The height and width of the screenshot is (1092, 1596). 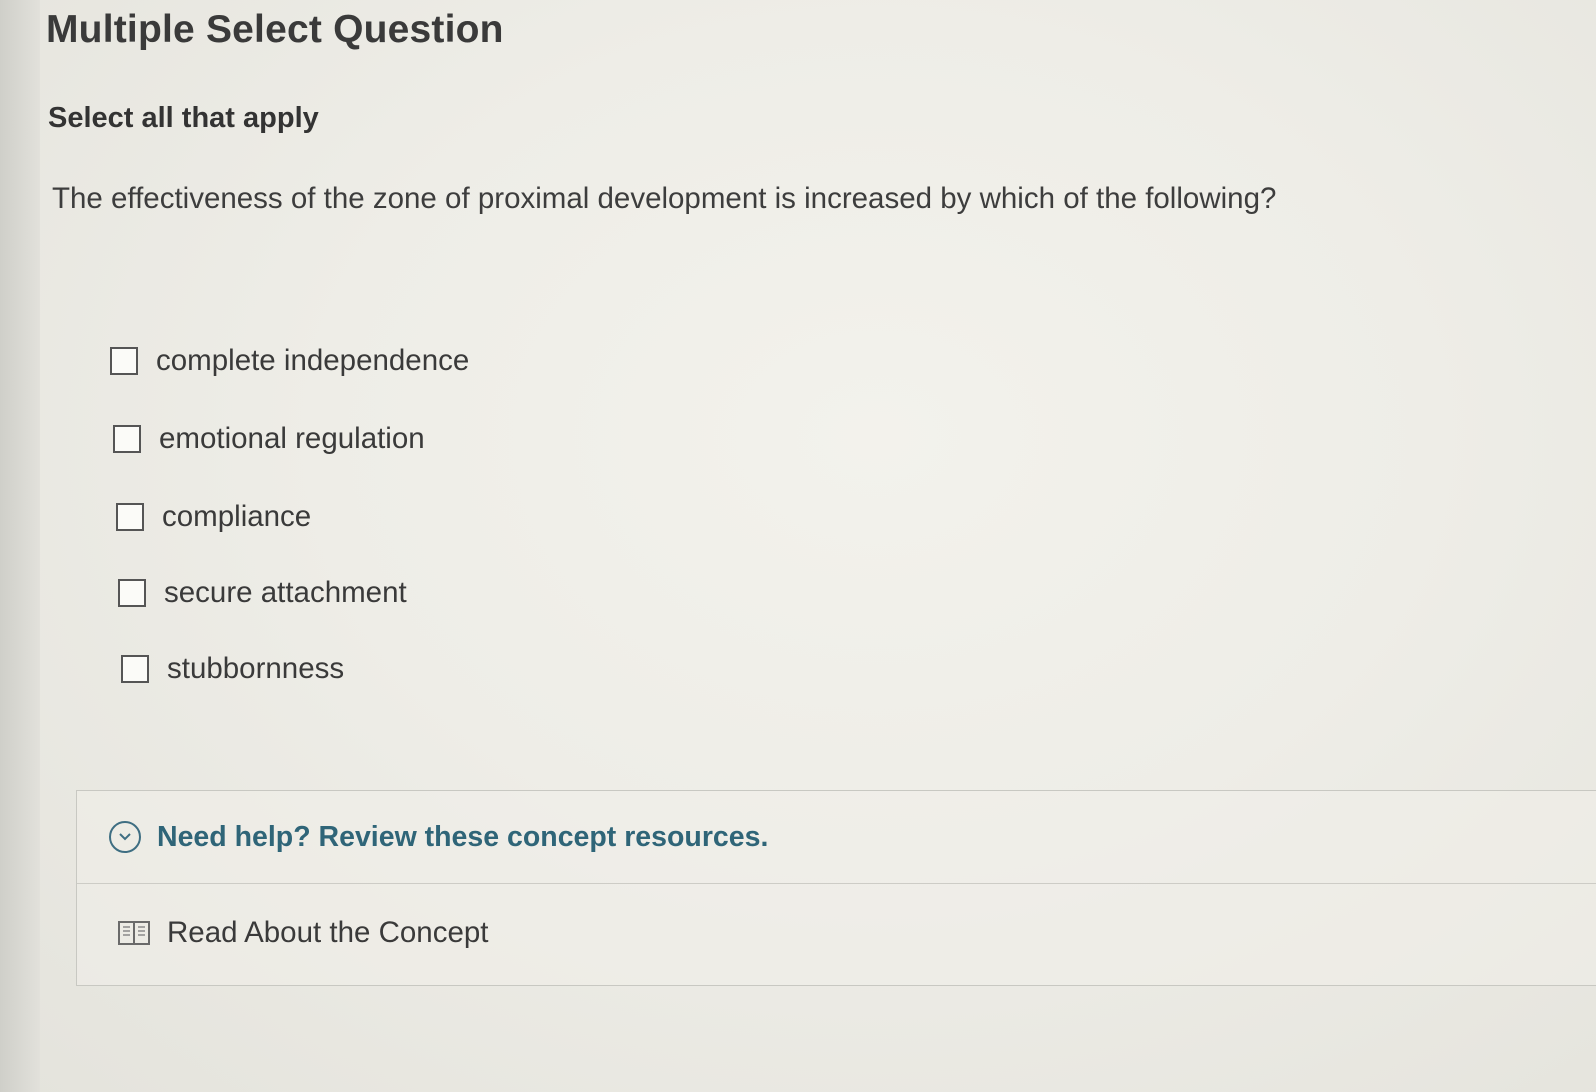 What do you see at coordinates (285, 592) in the screenshot?
I see `option-label: secure attachment` at bounding box center [285, 592].